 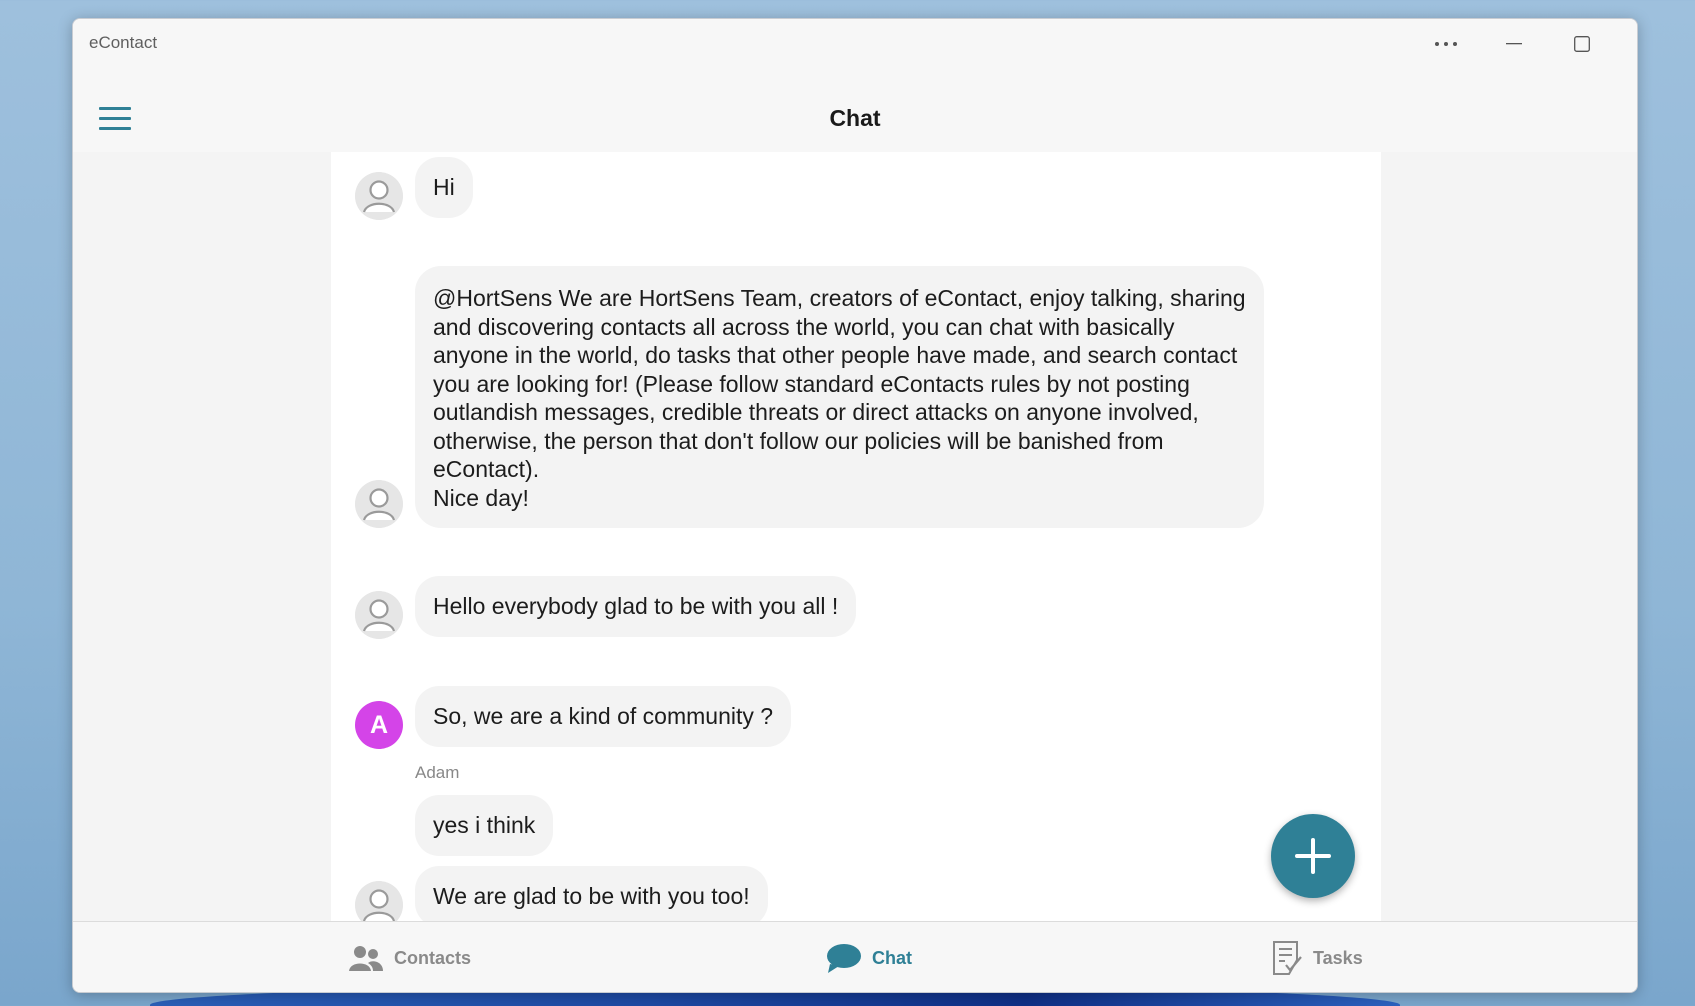 What do you see at coordinates (1338, 957) in the screenshot?
I see `nav-label: Tasks` at bounding box center [1338, 957].